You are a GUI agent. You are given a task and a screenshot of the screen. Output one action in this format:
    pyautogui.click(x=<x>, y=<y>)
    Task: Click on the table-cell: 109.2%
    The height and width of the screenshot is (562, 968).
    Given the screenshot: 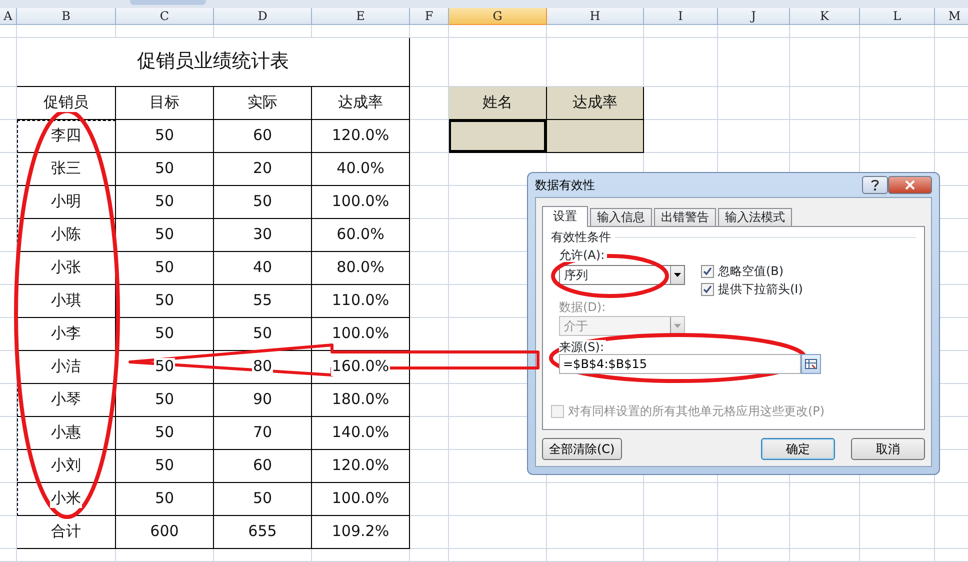 What is the action you would take?
    pyautogui.click(x=360, y=532)
    